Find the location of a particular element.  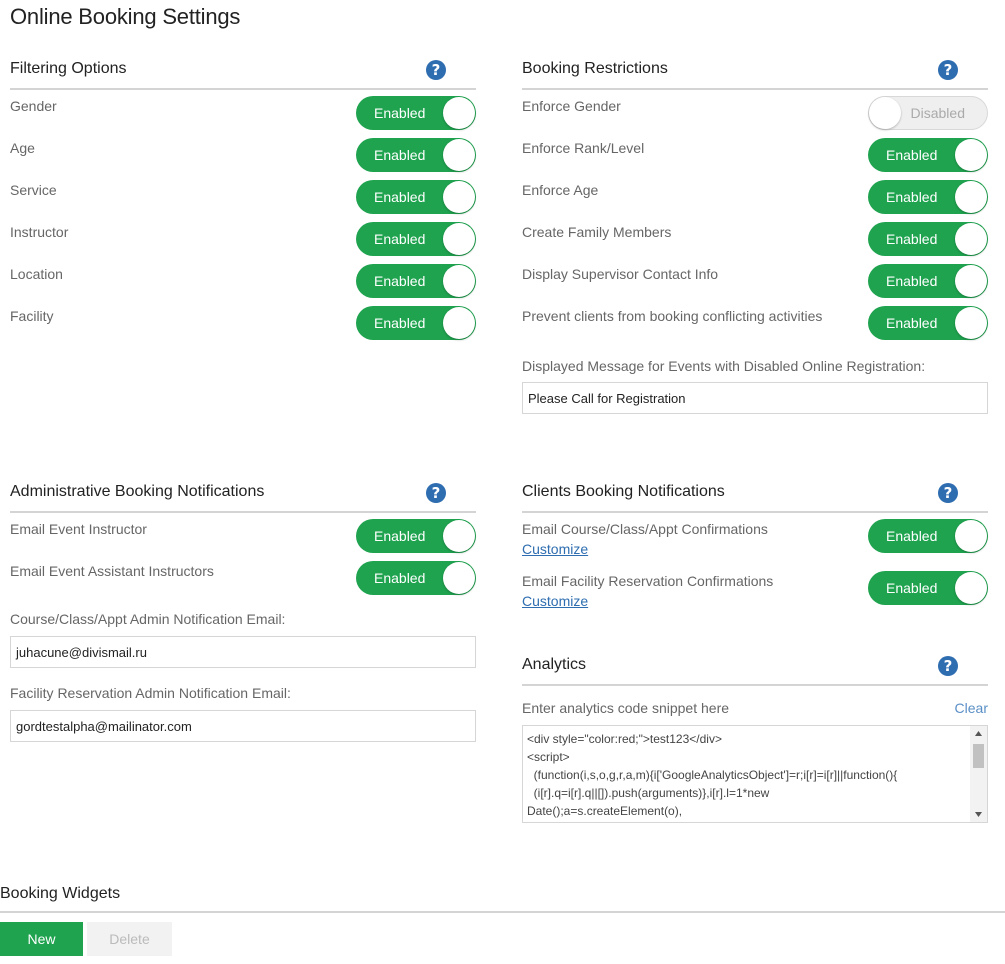

panel-title: Clients Booking Notifications is located at coordinates (623, 491).